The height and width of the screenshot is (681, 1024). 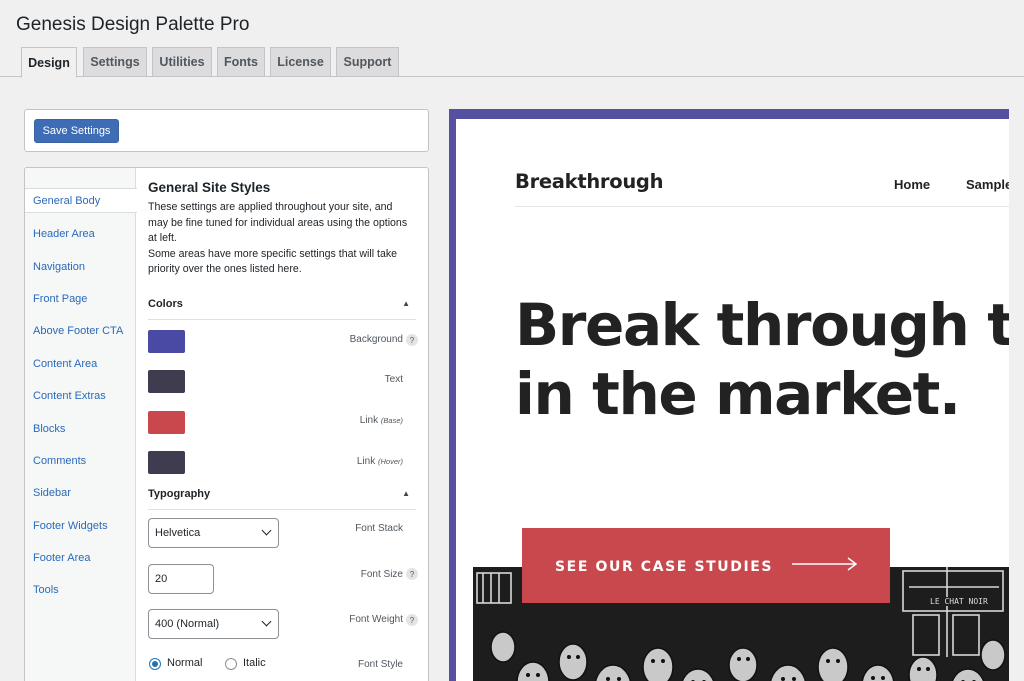 What do you see at coordinates (209, 187) in the screenshot?
I see `section-title: General Site Styles` at bounding box center [209, 187].